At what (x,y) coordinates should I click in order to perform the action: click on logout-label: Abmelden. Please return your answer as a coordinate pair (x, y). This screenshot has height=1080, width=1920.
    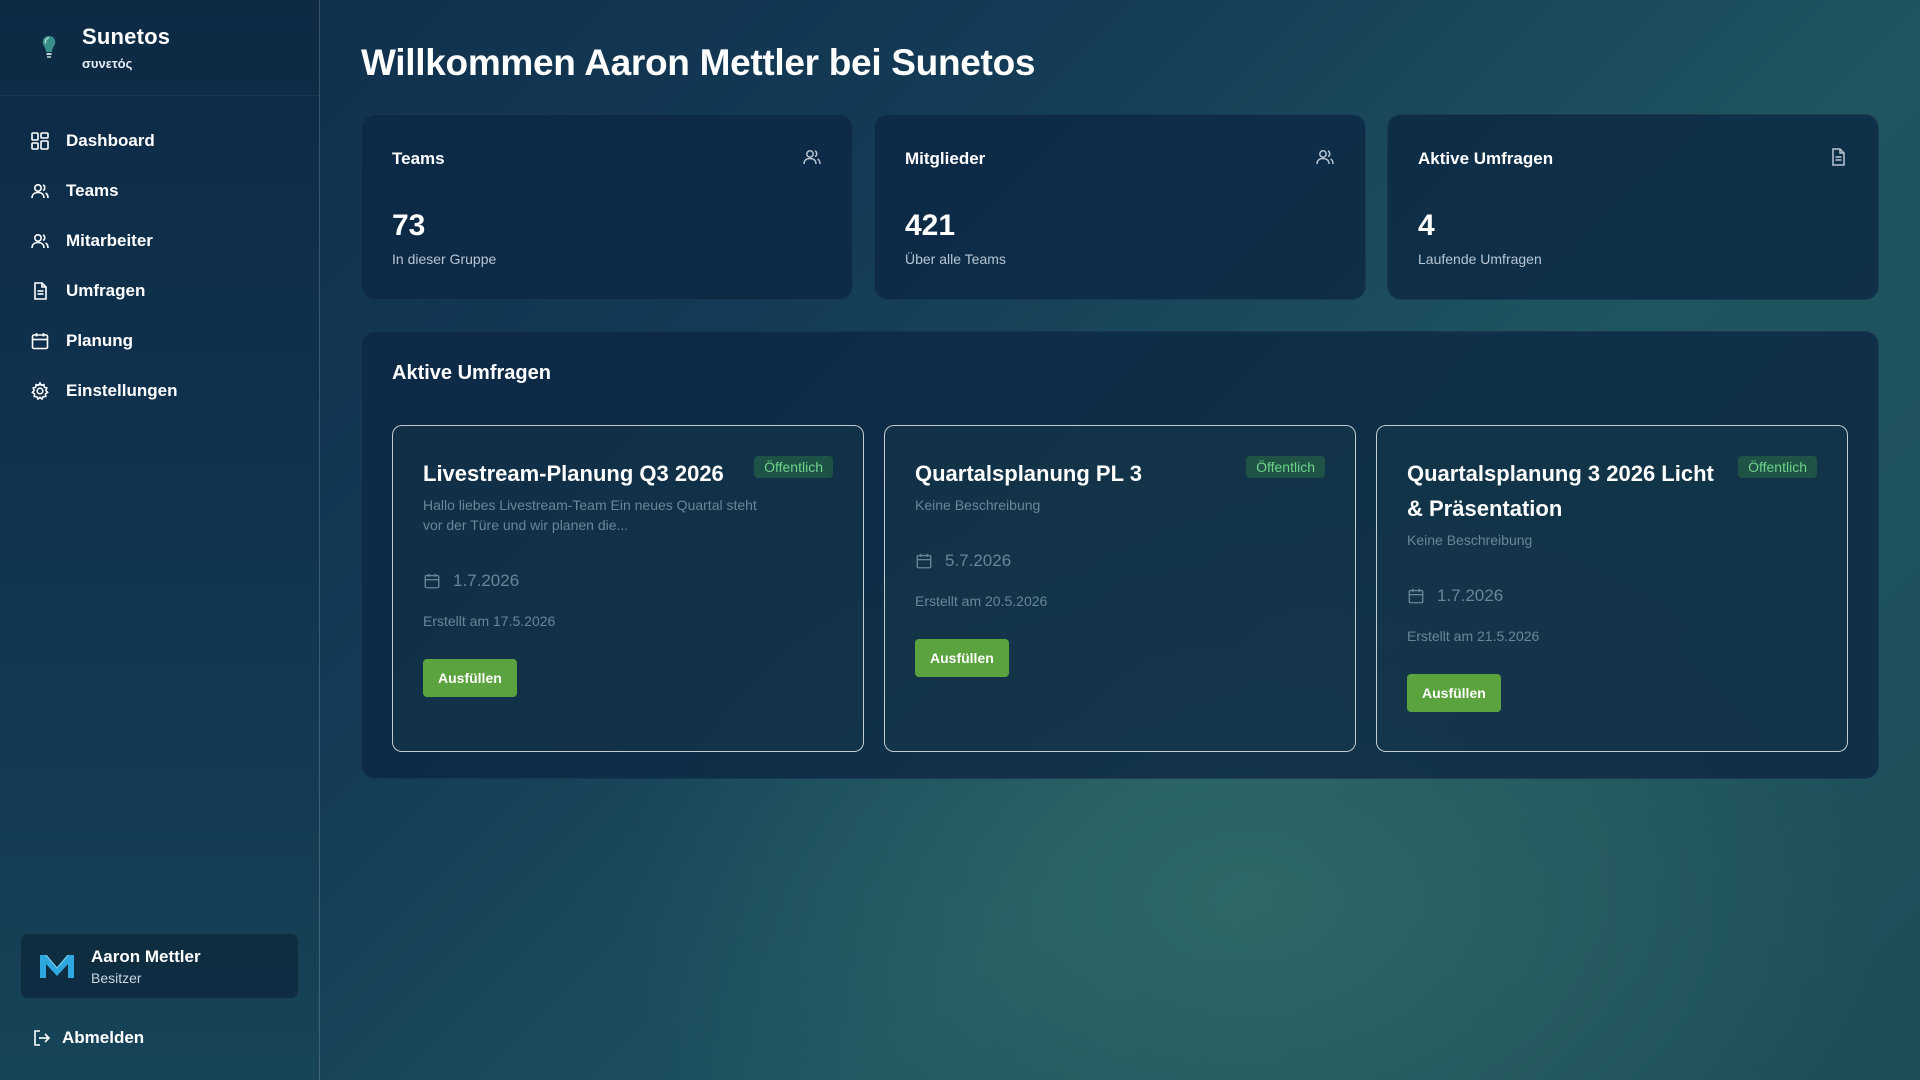
    Looking at the image, I should click on (103, 1037).